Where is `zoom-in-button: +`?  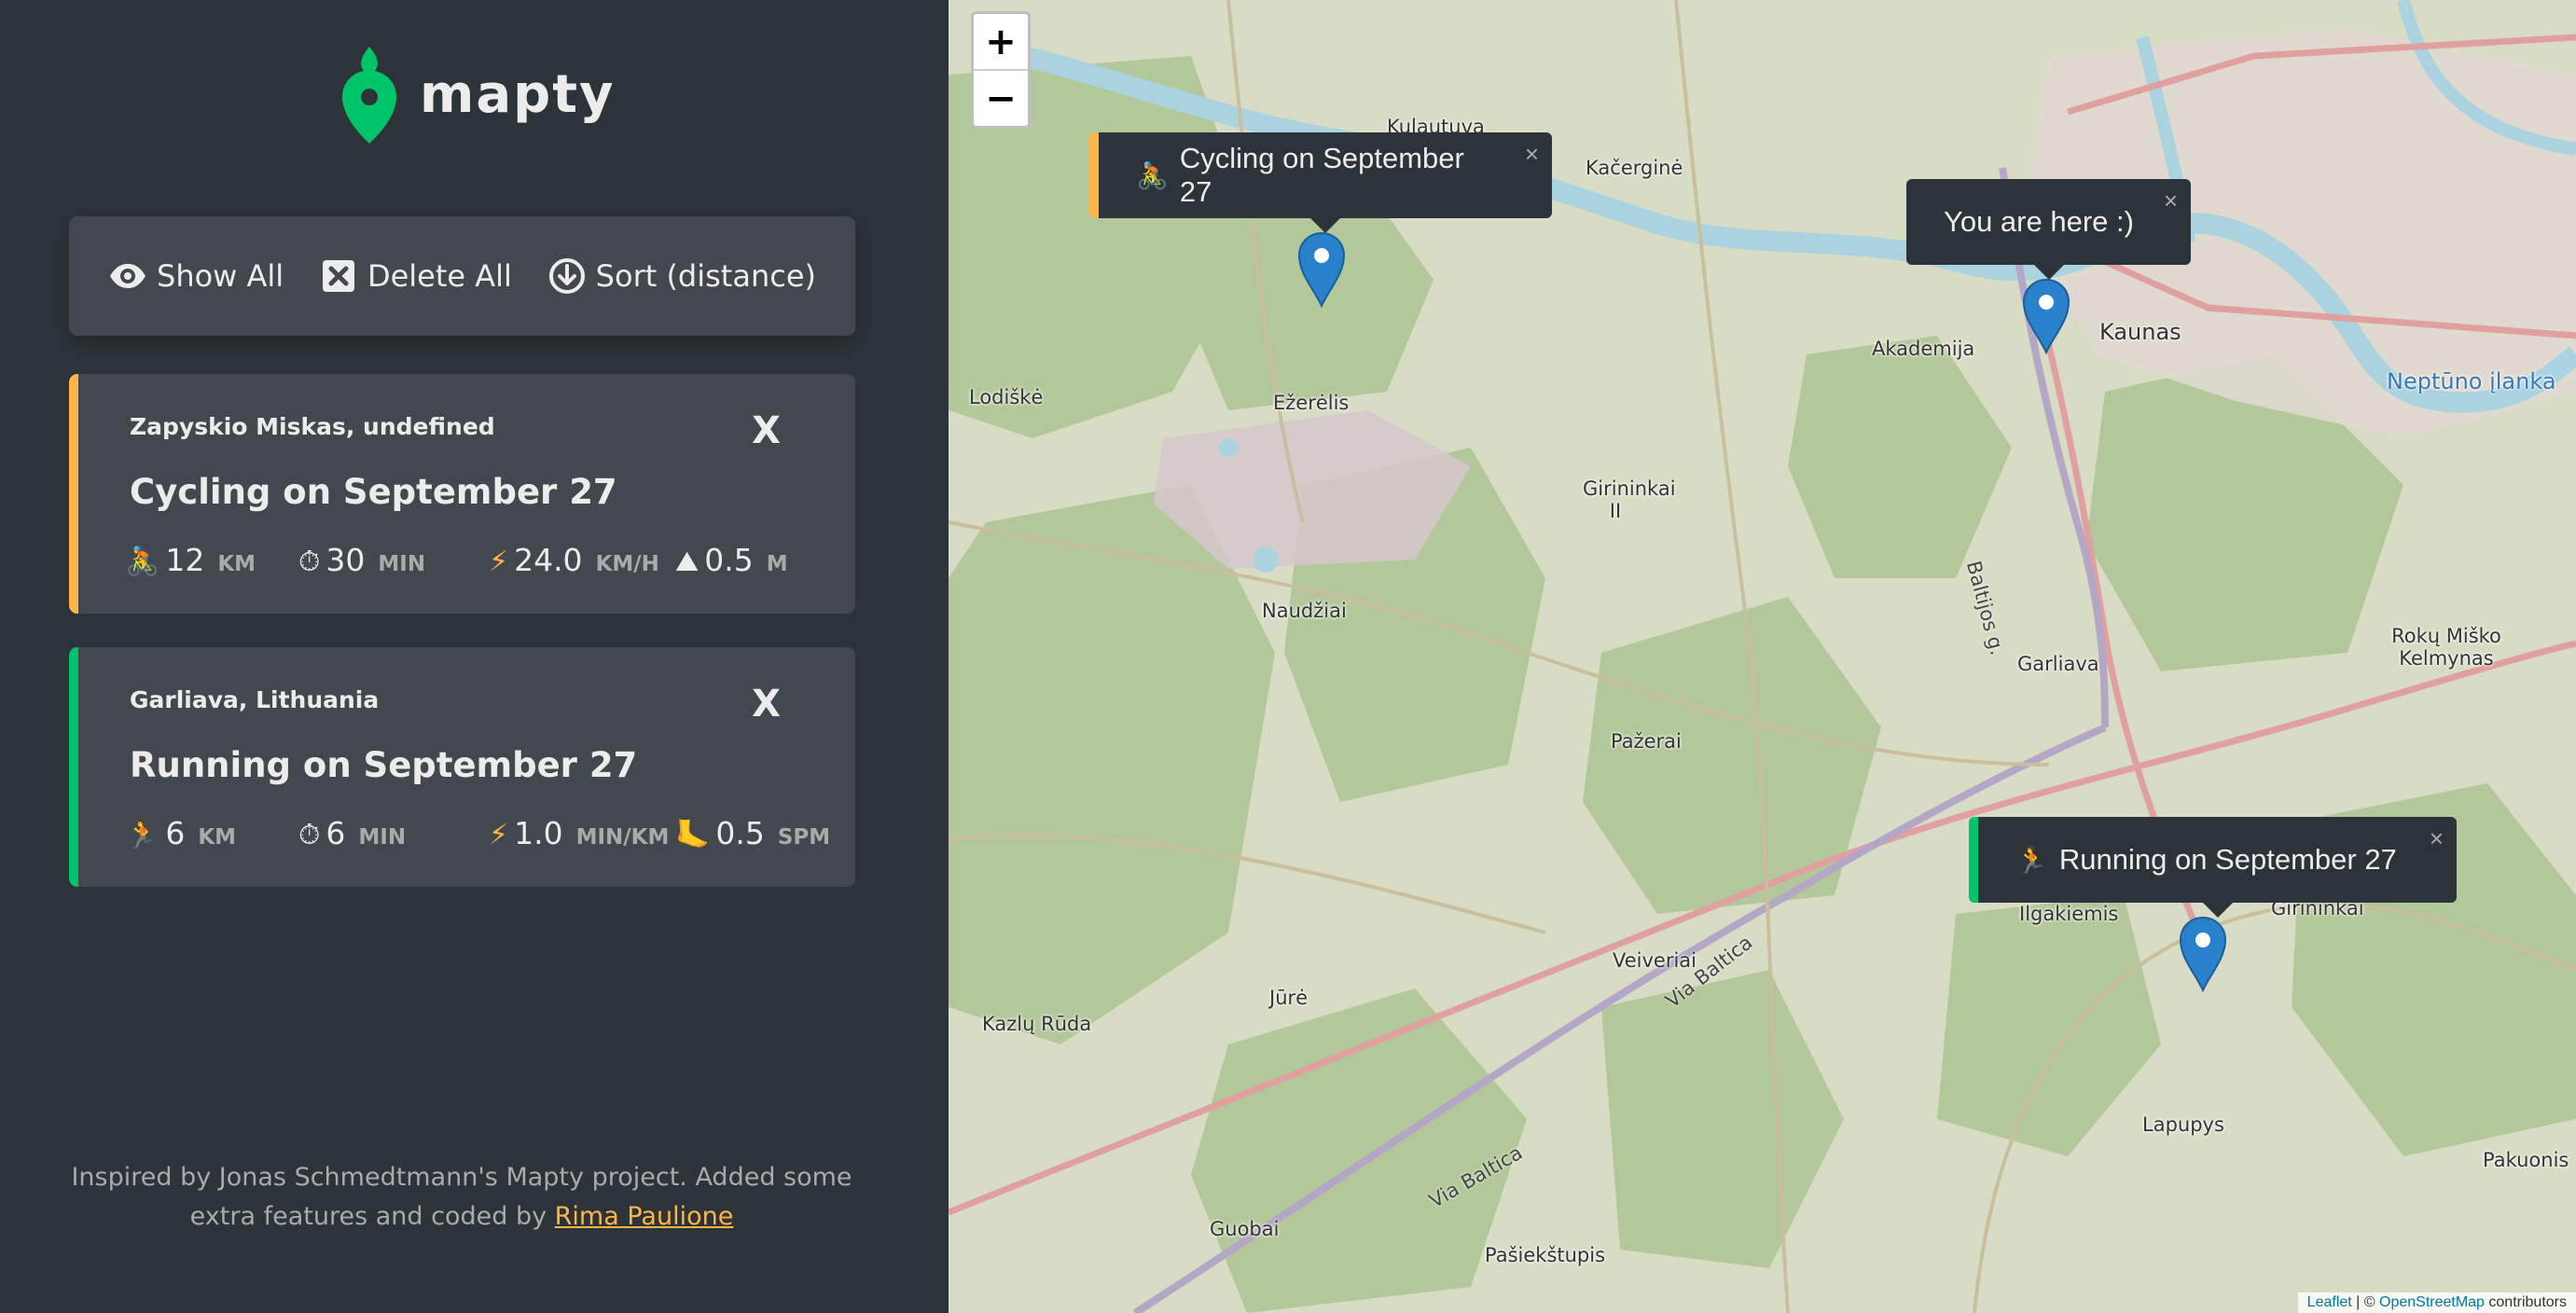 zoom-in-button: + is located at coordinates (1001, 41).